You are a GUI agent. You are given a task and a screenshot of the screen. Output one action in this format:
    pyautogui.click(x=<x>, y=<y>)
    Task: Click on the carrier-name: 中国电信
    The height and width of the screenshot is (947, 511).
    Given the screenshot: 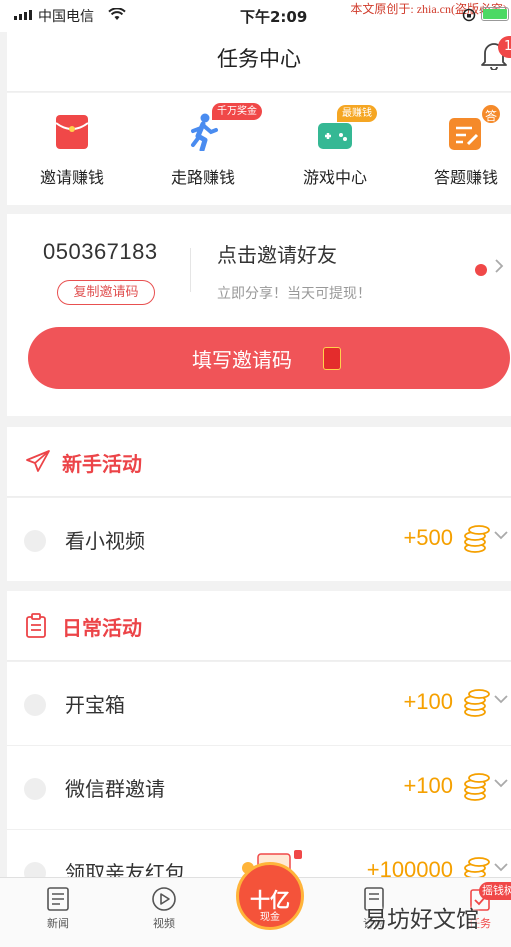 What is the action you would take?
    pyautogui.click(x=66, y=17)
    